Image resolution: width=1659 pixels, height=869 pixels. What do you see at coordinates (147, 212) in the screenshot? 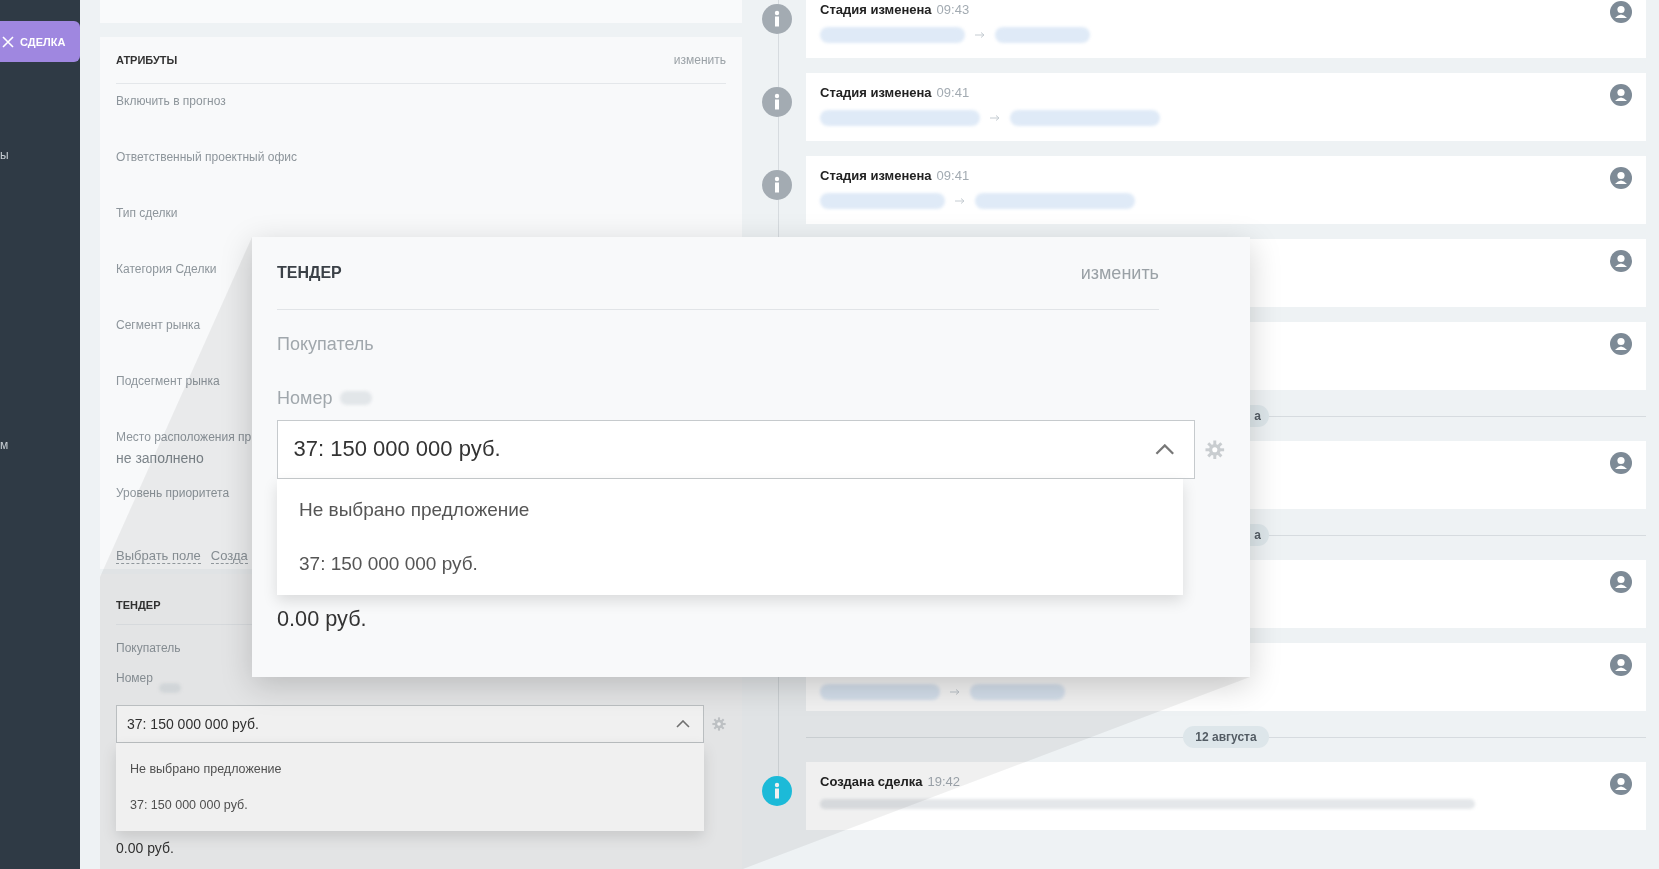
I see `field-label: Тип сделки` at bounding box center [147, 212].